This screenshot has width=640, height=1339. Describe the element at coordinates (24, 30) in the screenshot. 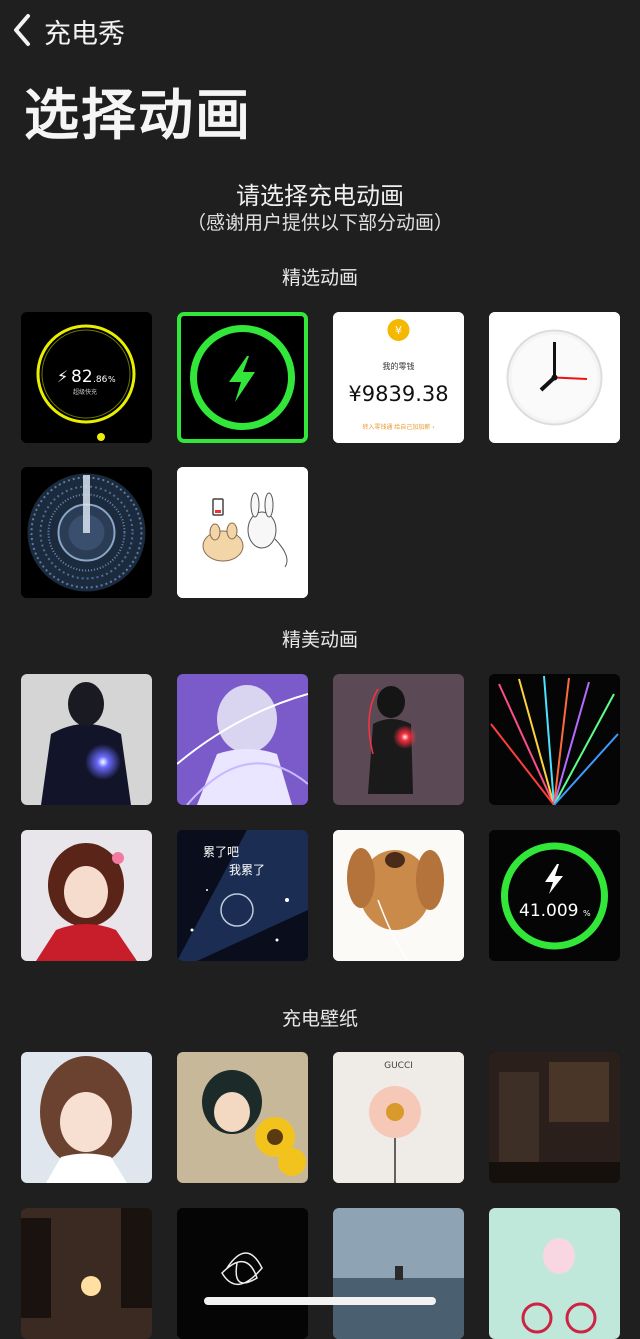

I see `chevron-left-icon` at that location.